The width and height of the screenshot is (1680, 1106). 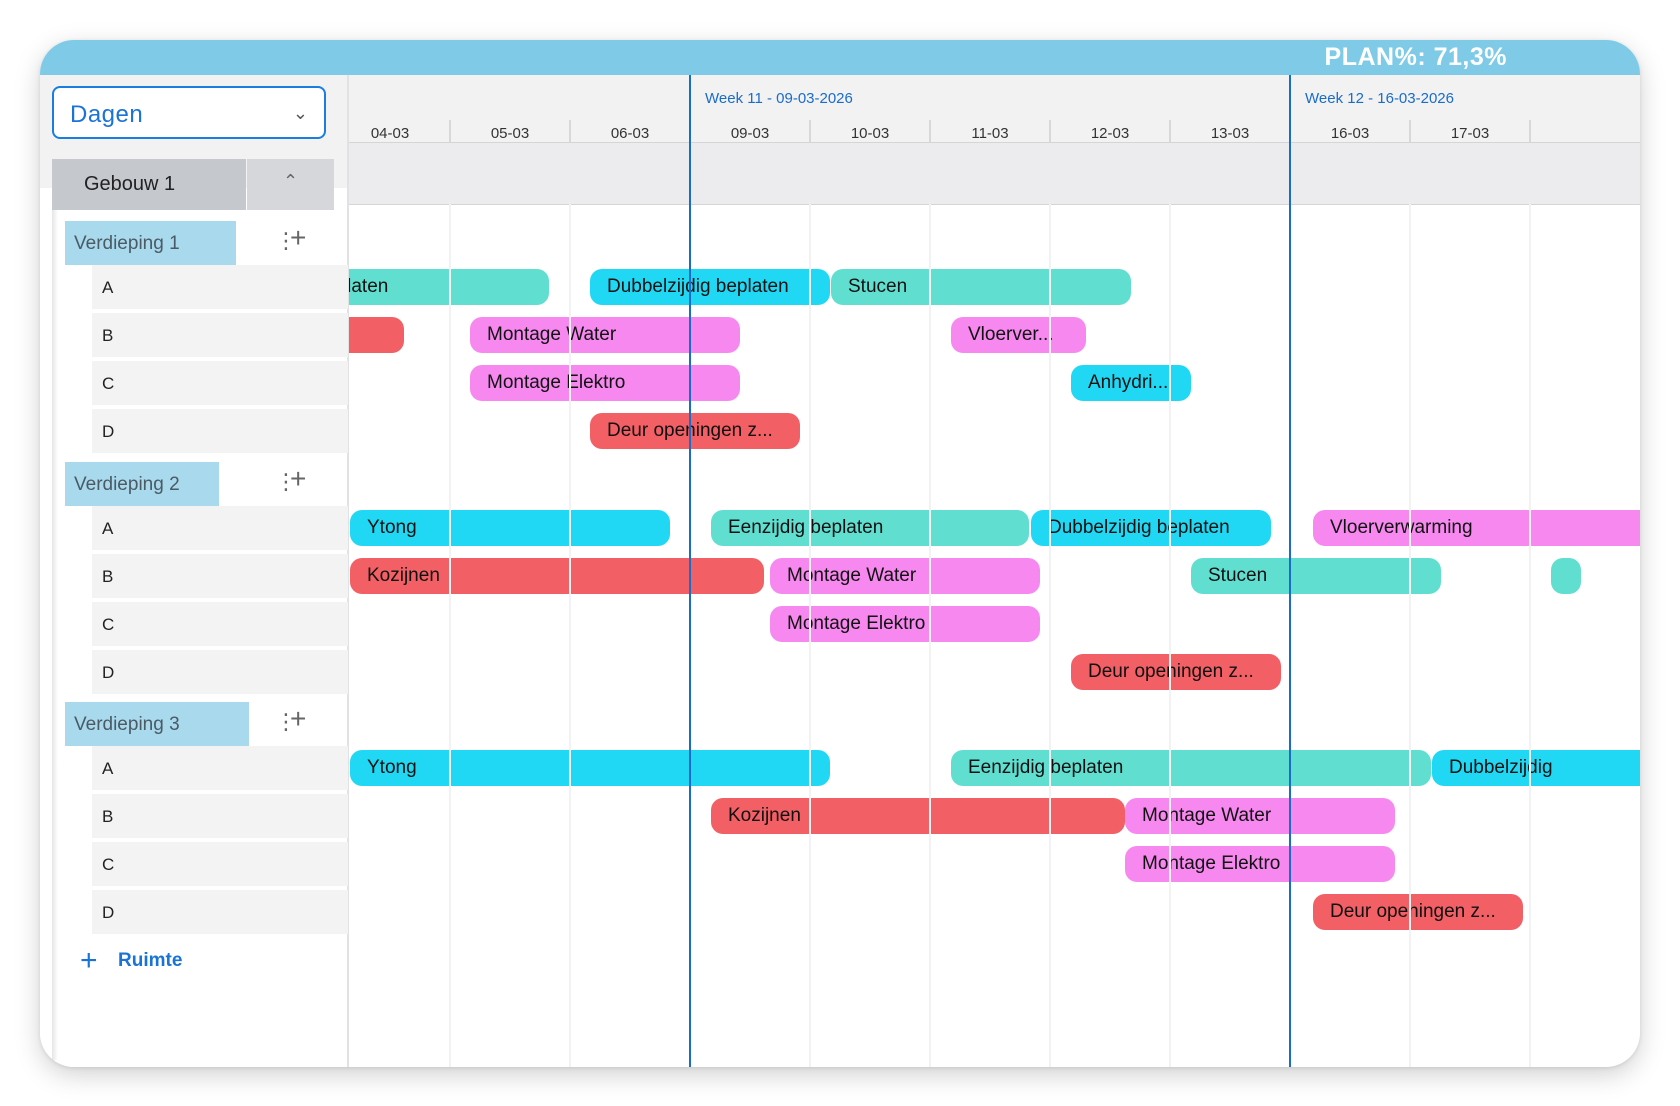 What do you see at coordinates (55, 635) in the screenshot?
I see `sidebar-shadow` at bounding box center [55, 635].